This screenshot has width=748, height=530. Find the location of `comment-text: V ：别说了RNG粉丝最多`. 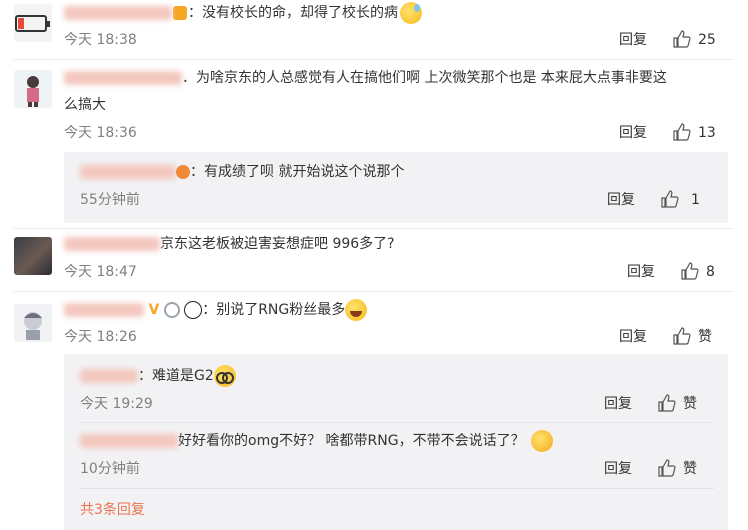

comment-text: V ：别说了RNG粉丝最多 is located at coordinates (216, 310).